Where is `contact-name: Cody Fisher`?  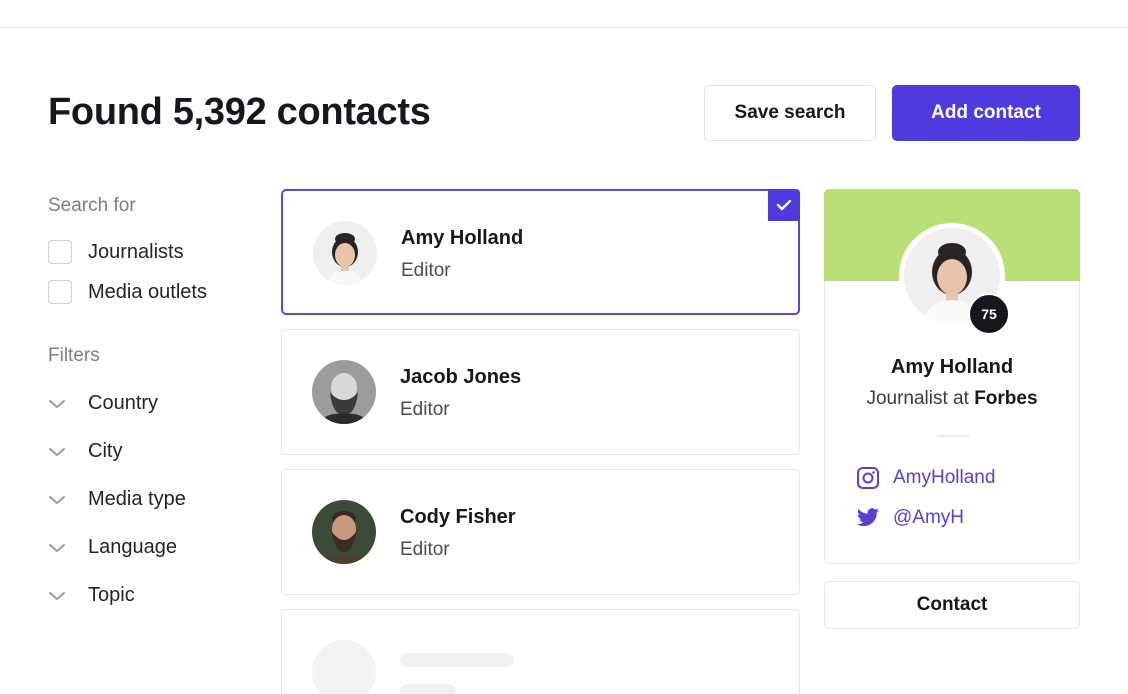
contact-name: Cody Fisher is located at coordinates (458, 517).